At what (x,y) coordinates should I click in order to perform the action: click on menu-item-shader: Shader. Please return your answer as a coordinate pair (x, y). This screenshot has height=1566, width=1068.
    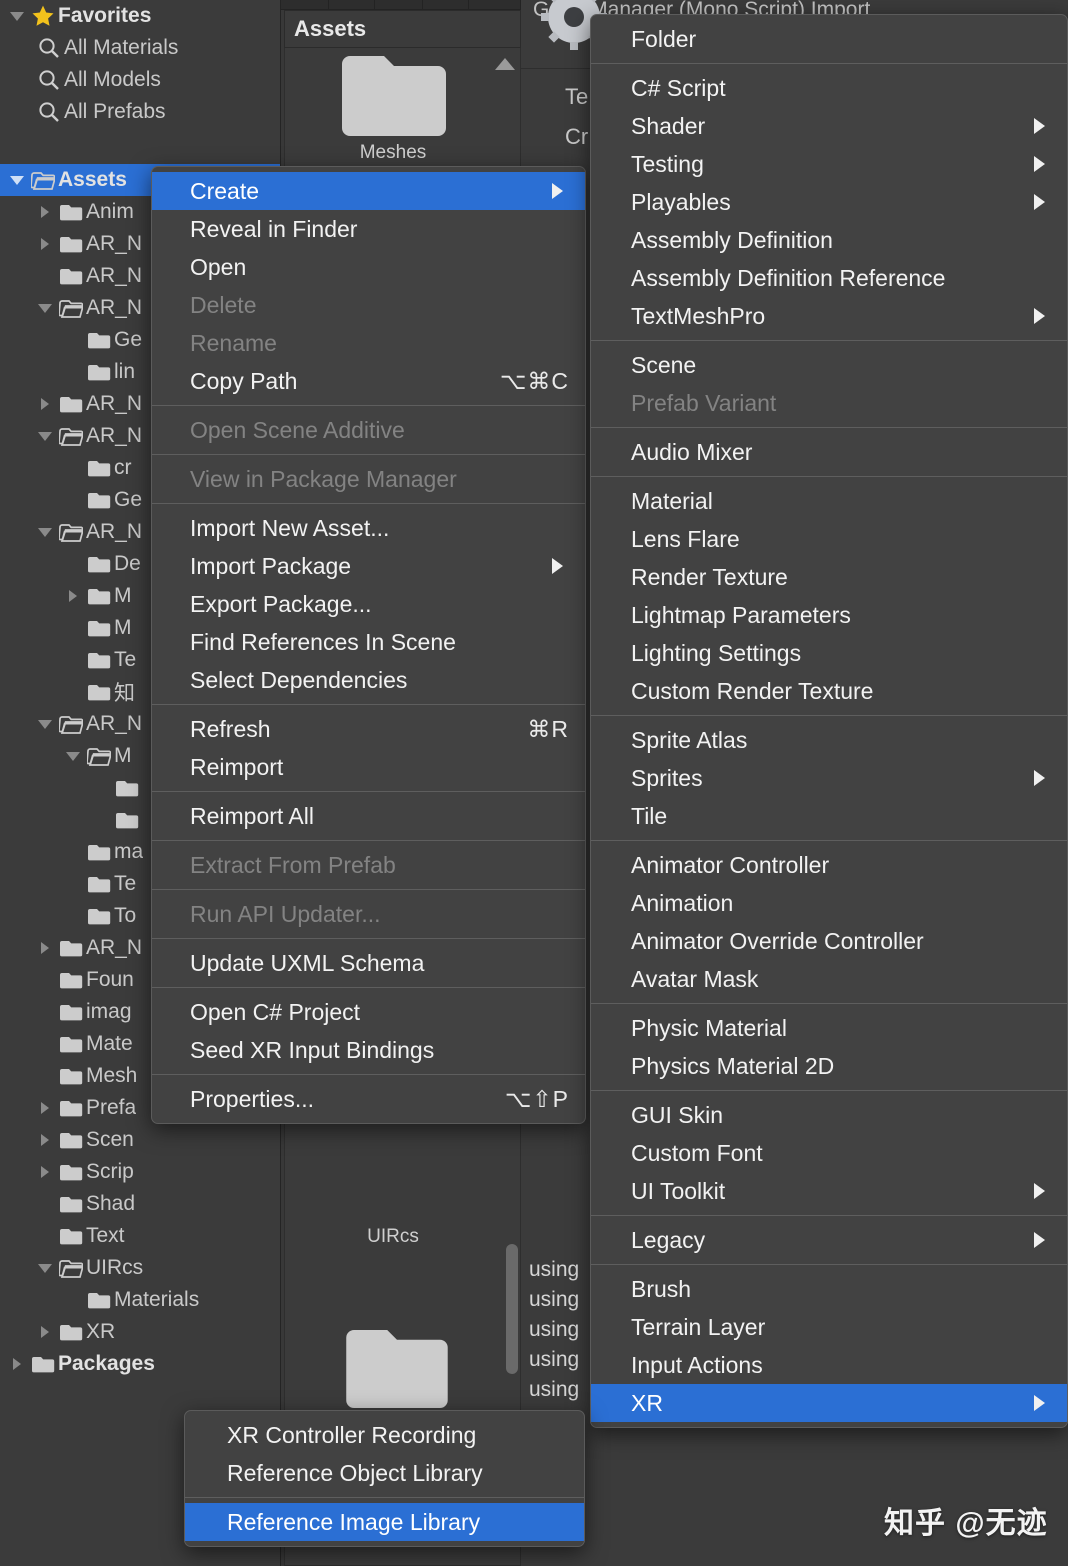
    Looking at the image, I should click on (829, 126).